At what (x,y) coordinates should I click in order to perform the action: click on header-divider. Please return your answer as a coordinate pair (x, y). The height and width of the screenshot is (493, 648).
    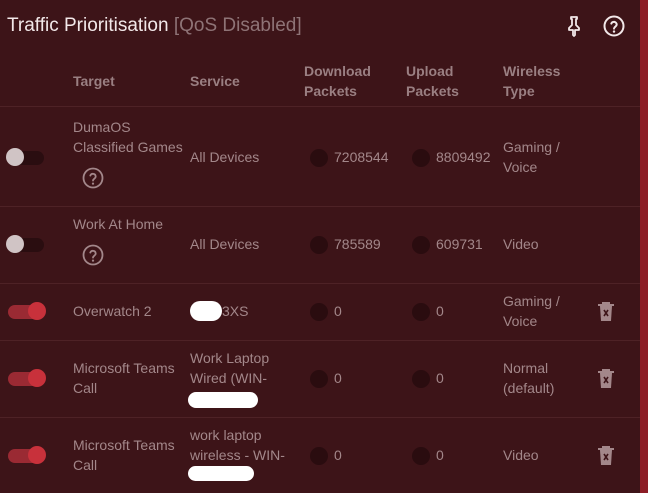
    Looking at the image, I should click on (320, 106).